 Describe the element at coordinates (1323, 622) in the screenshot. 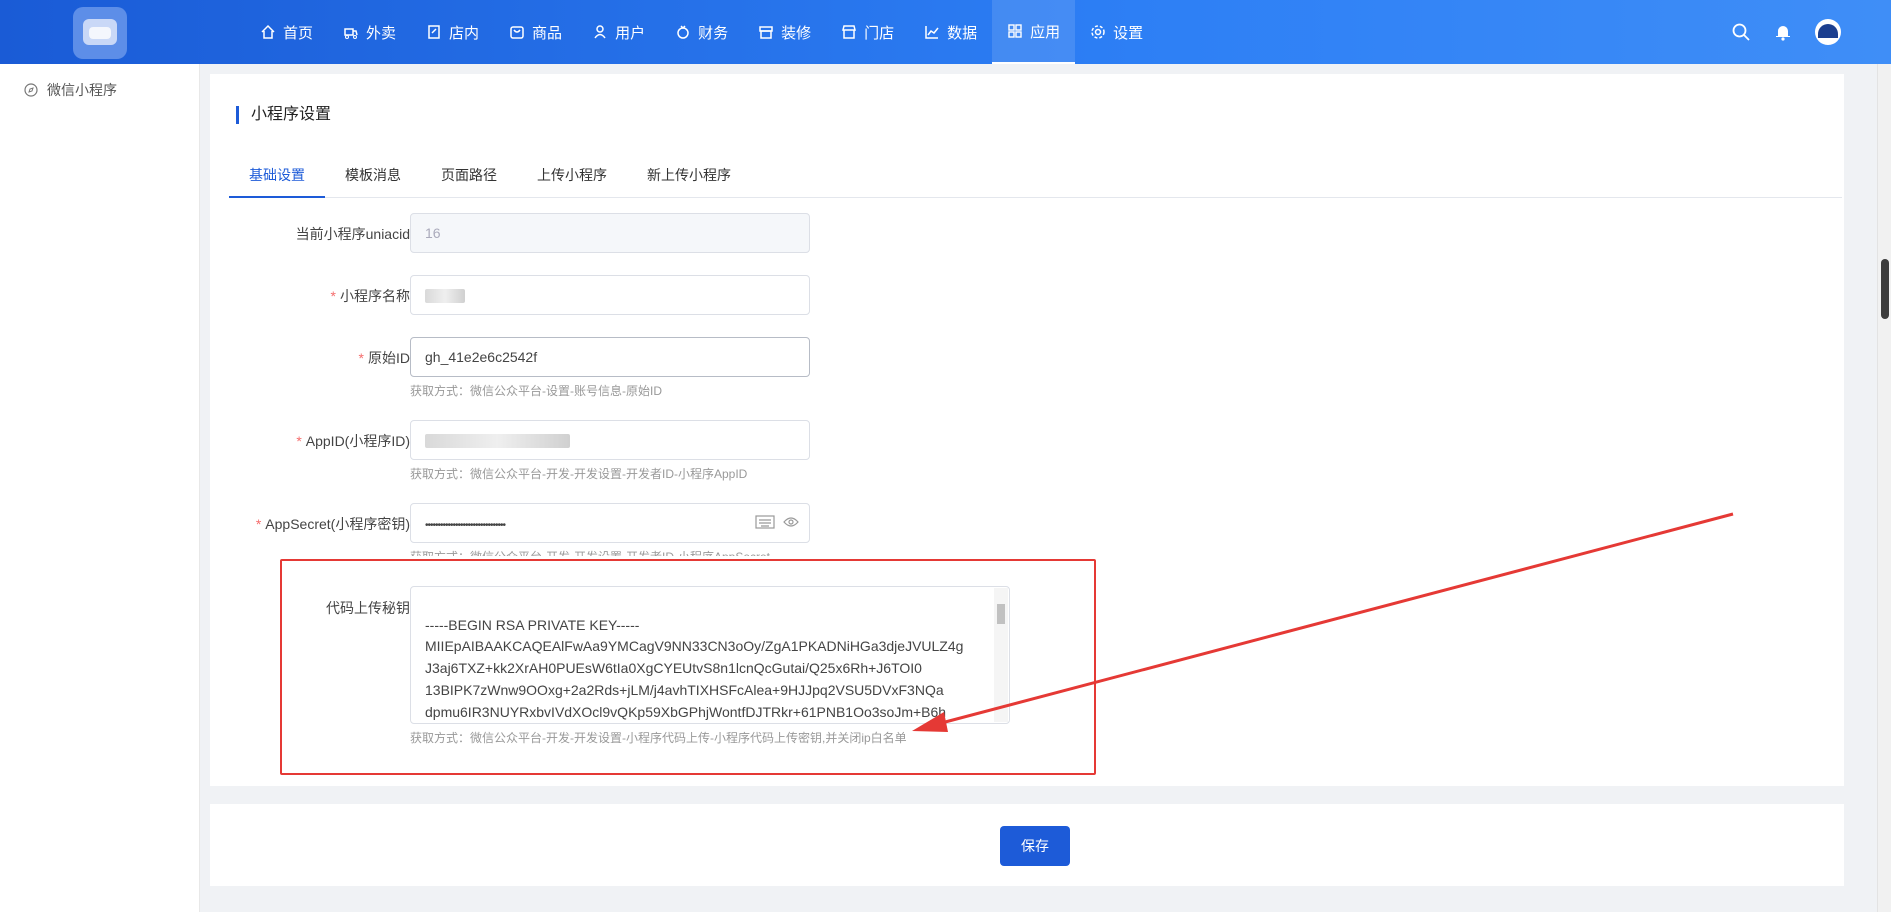

I see `annotation-arrow` at that location.